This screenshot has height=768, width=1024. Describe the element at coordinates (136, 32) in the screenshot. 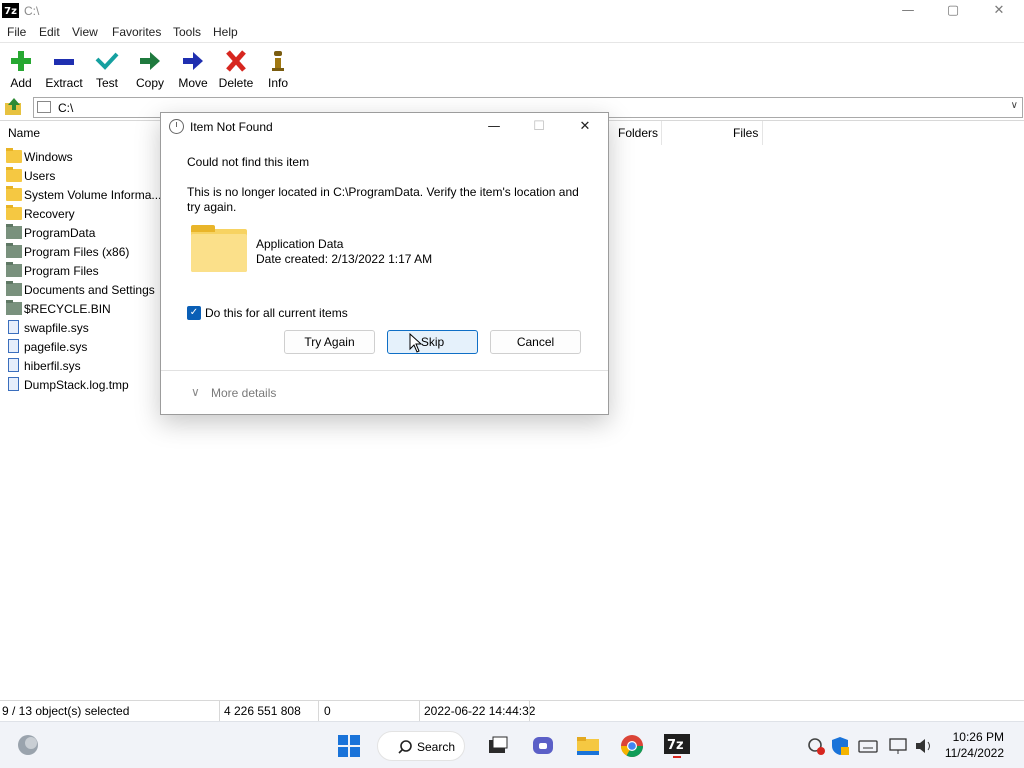

I see `menu-favorites: Favorites` at that location.